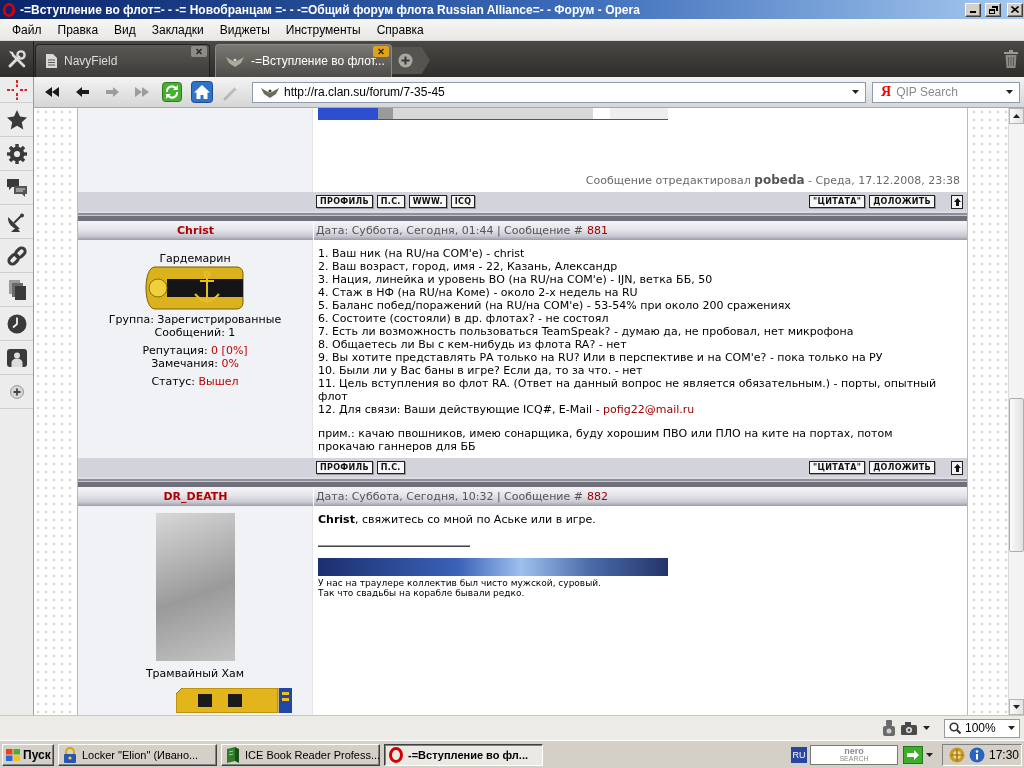 This screenshot has width=1024, height=768. I want to click on language-indicator: RU, so click(799, 754).